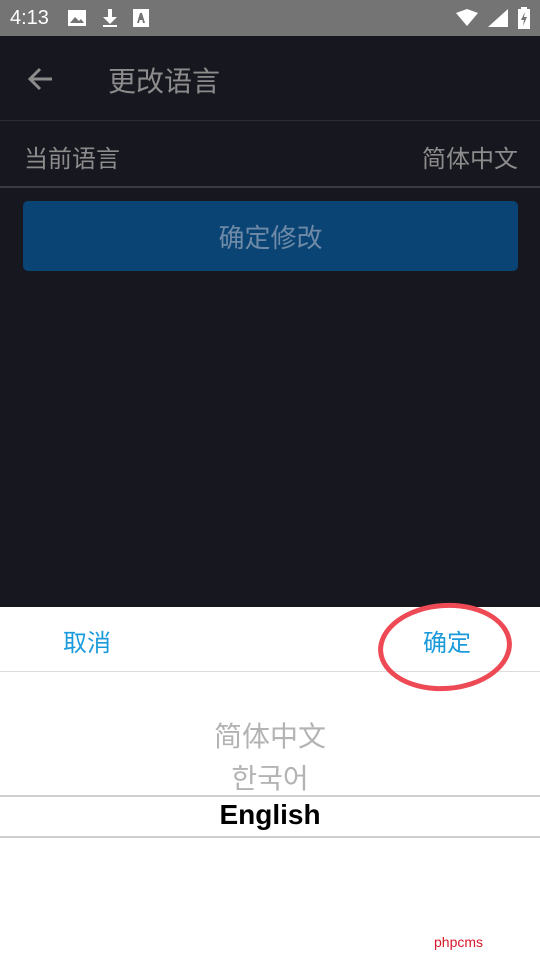  What do you see at coordinates (29, 17) in the screenshot?
I see `status-time: 4:13` at bounding box center [29, 17].